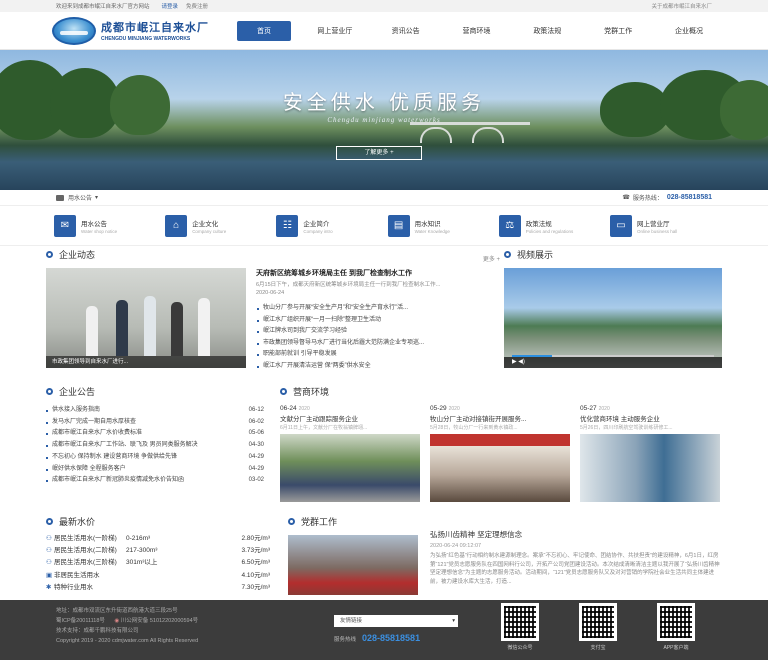 This screenshot has height=660, width=768. What do you see at coordinates (85, 563) in the screenshot?
I see `price-name: 居民生活用水(三阶梯)` at bounding box center [85, 563].